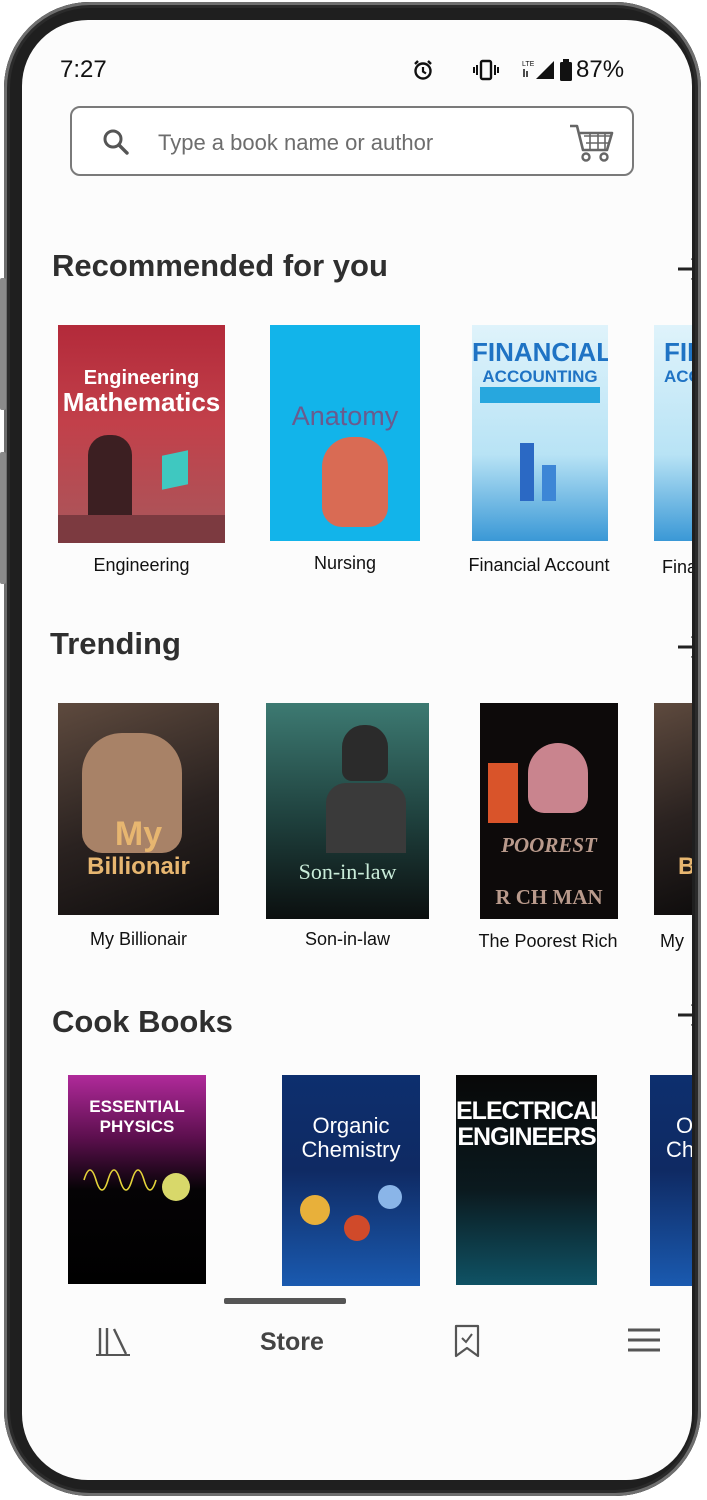  Describe the element at coordinates (83, 69) in the screenshot. I see `status-time: 7:27` at that location.